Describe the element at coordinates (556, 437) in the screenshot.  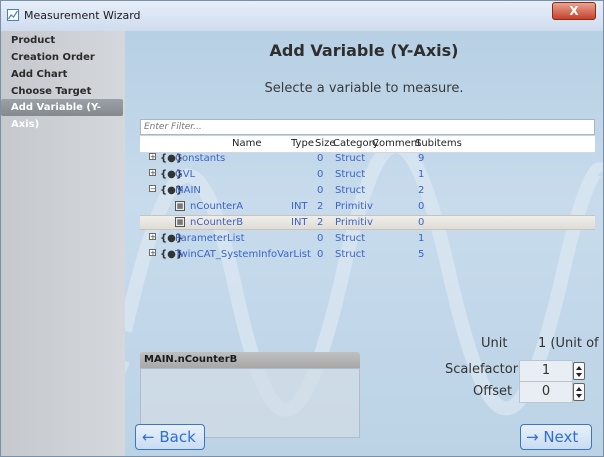
I see `next-button: → Next` at that location.